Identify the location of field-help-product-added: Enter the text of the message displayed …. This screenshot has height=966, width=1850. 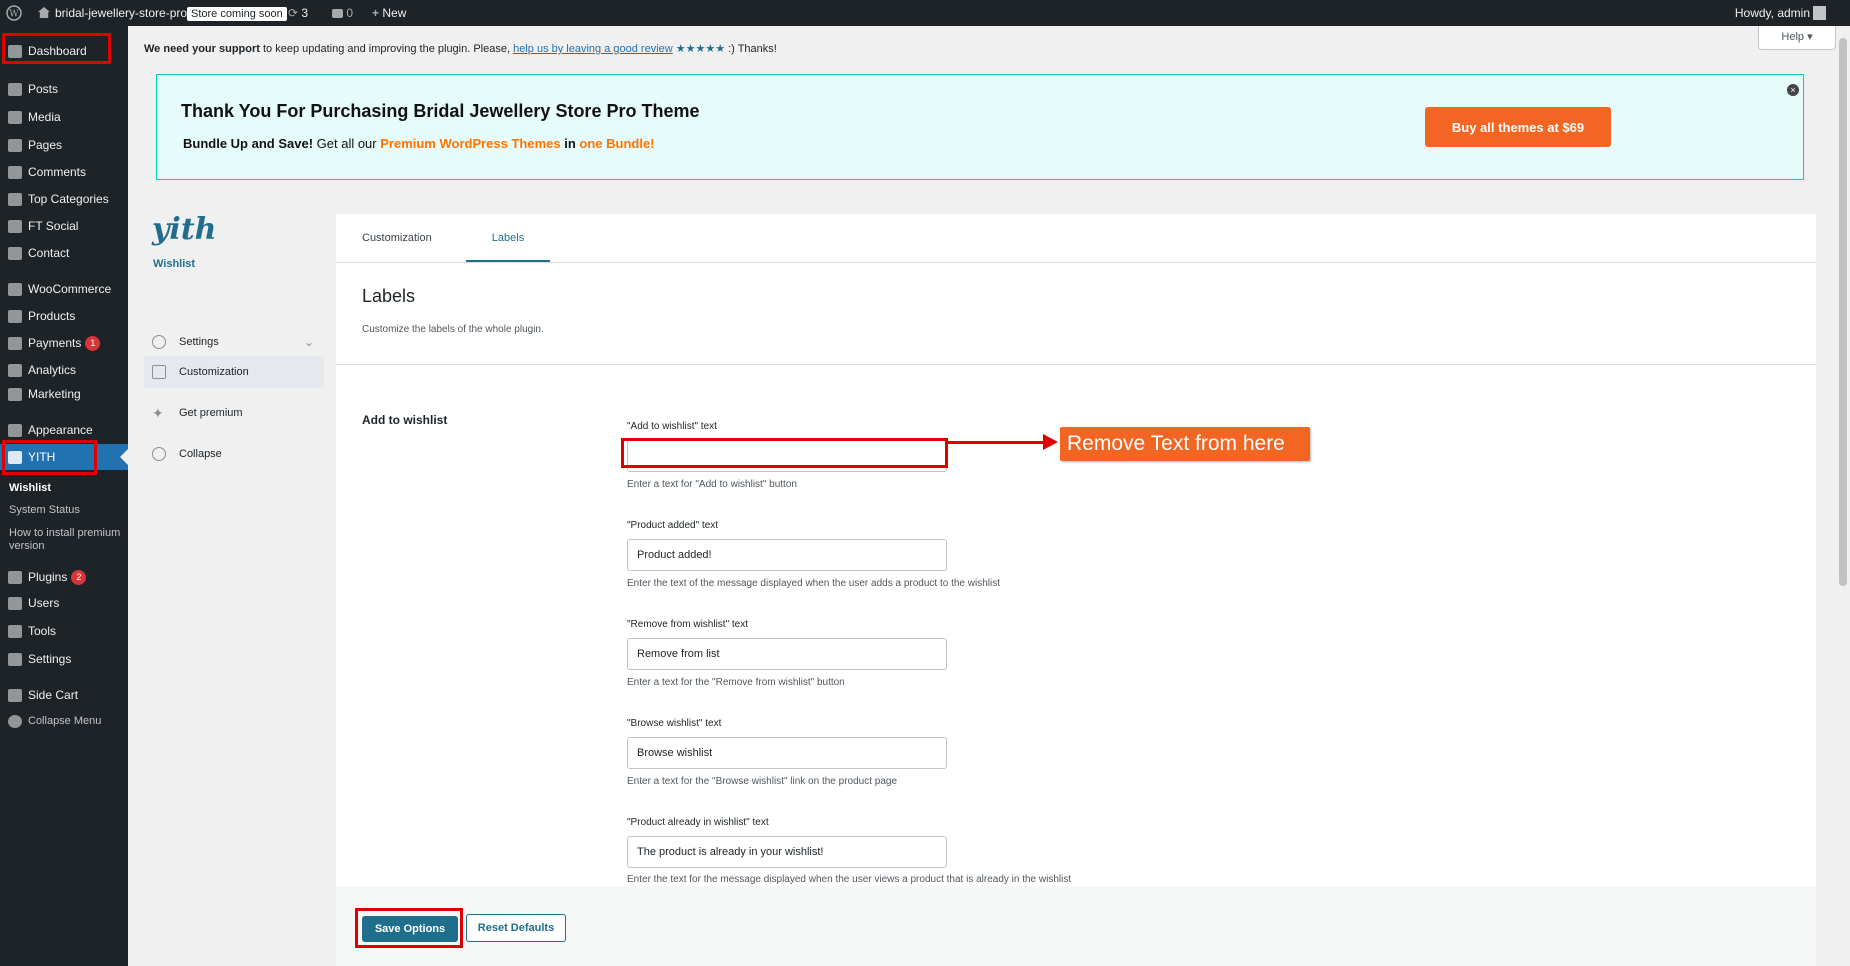
(813, 583).